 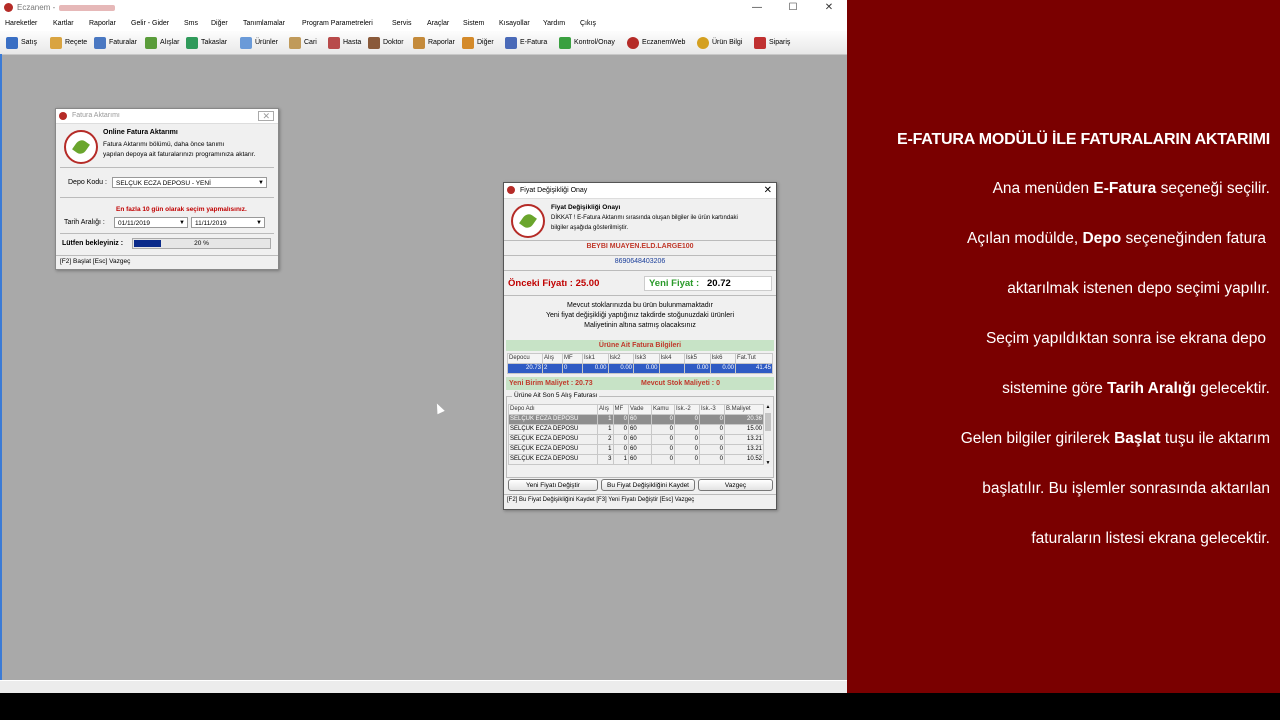 I want to click on divider, so click(x=167, y=255).